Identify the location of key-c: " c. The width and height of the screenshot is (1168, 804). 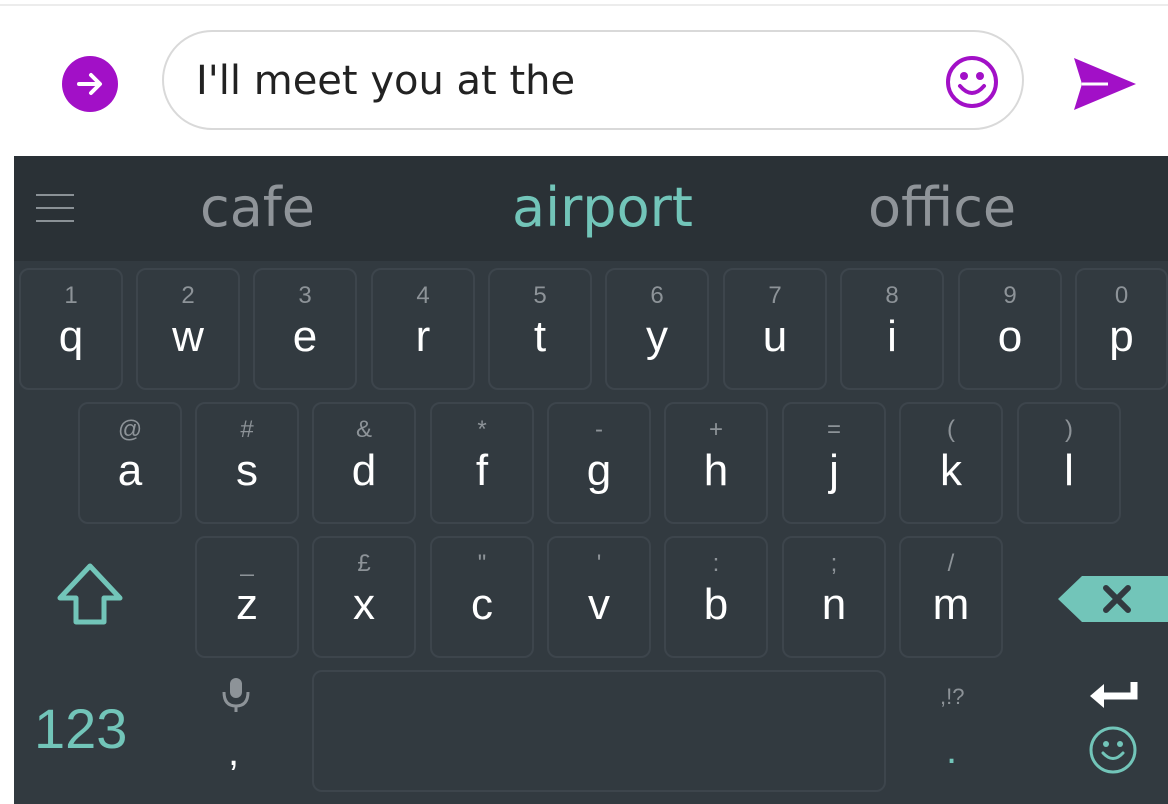
(482, 597).